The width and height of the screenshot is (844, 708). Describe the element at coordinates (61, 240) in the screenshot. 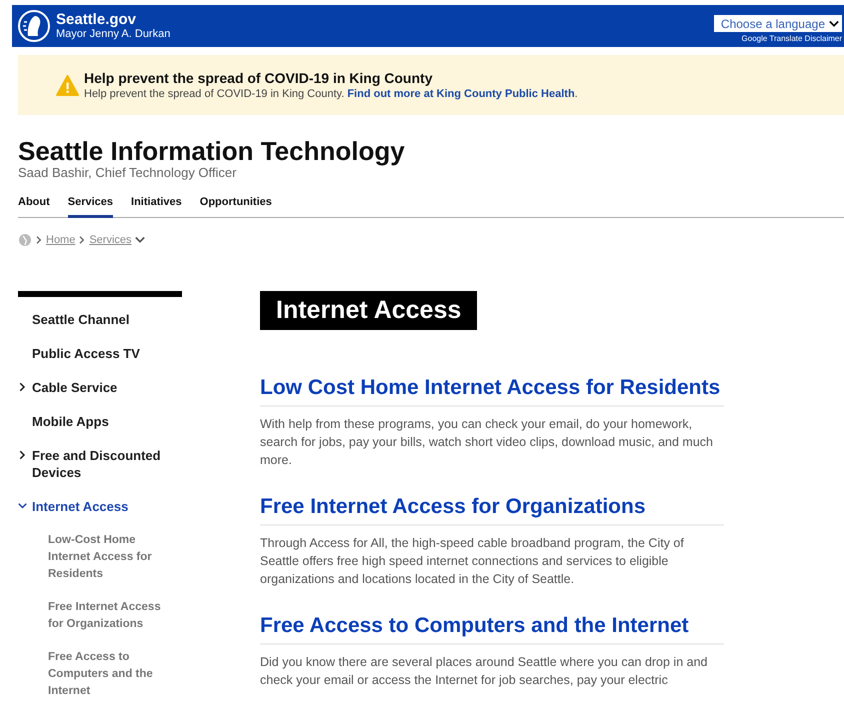

I see `breadcrumb-link: Home` at that location.